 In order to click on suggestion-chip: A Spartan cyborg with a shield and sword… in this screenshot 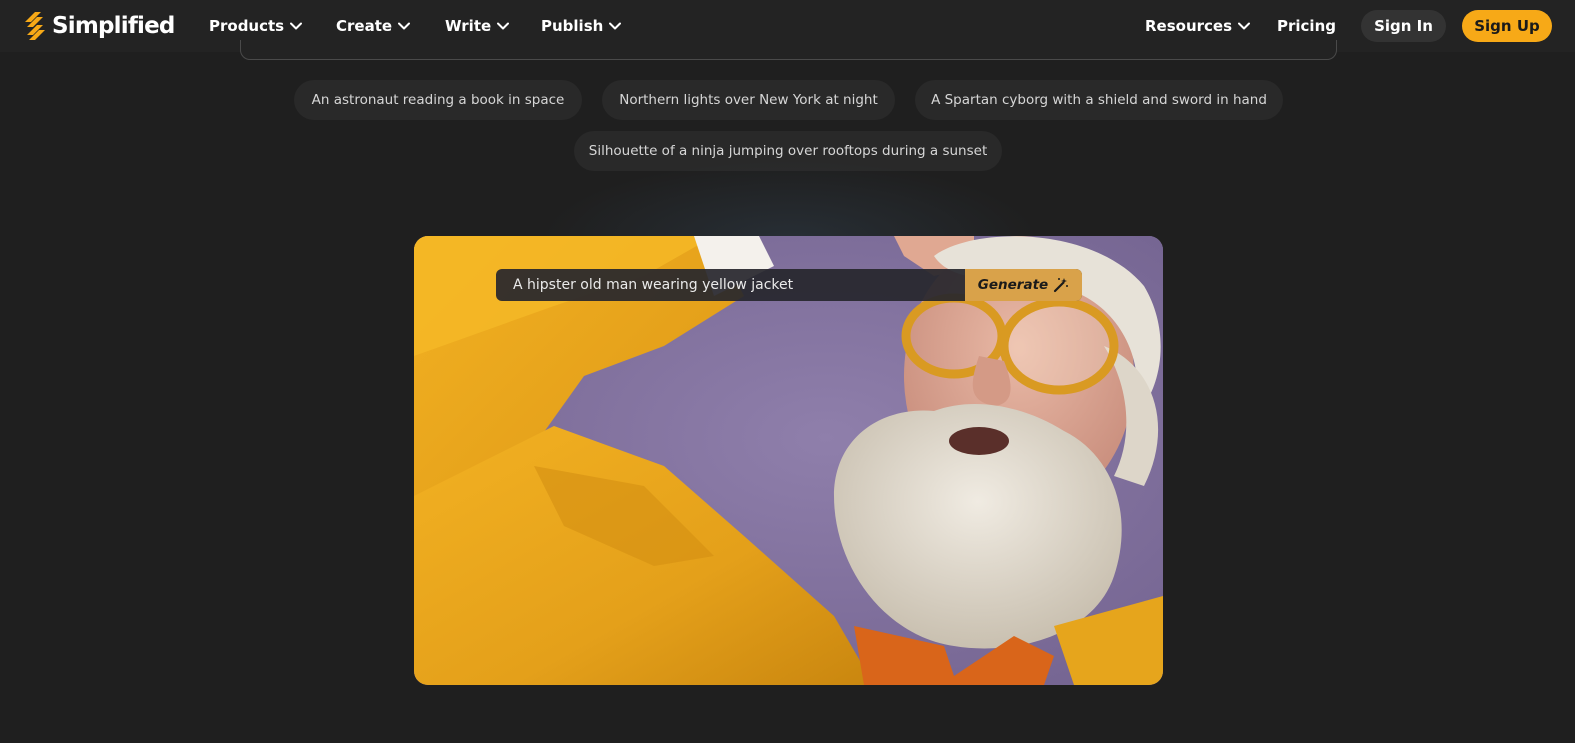, I will do `click(1099, 100)`.